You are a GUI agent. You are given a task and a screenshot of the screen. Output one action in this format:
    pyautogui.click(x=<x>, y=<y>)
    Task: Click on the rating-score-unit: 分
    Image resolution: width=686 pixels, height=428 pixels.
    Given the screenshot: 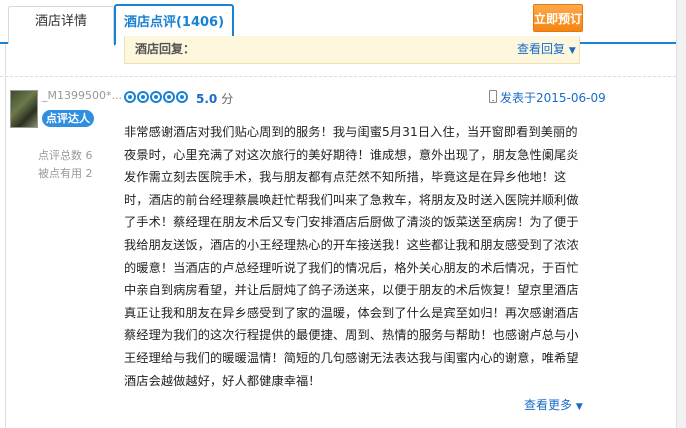 What is the action you would take?
    pyautogui.click(x=227, y=99)
    